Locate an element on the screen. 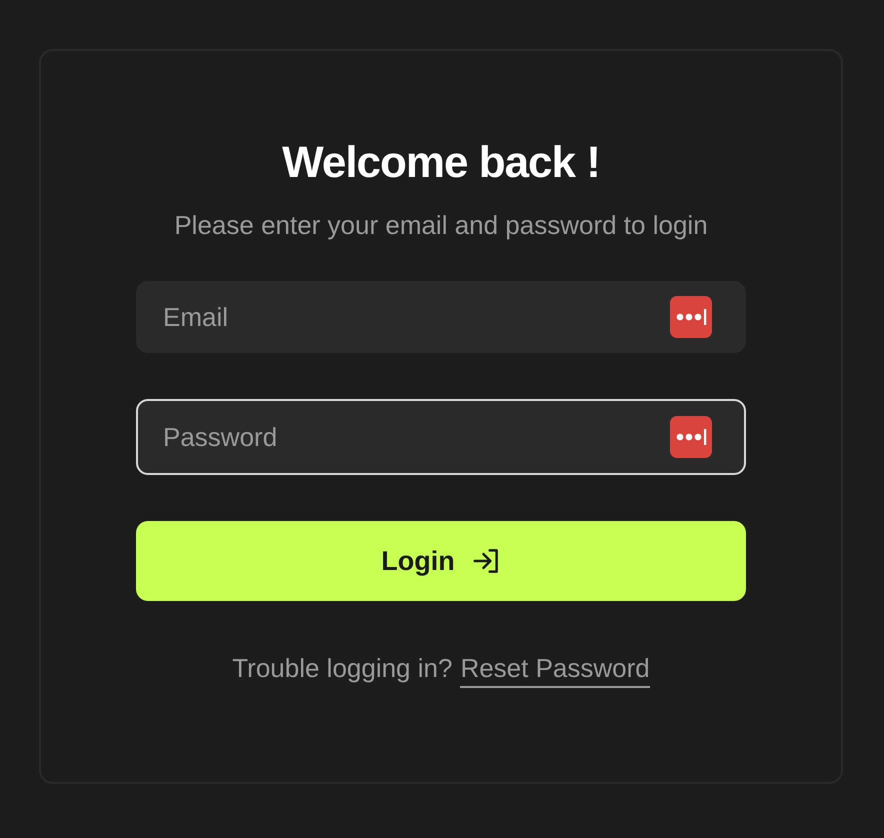 The width and height of the screenshot is (884, 838). email-field: Email is located at coordinates (441, 317).